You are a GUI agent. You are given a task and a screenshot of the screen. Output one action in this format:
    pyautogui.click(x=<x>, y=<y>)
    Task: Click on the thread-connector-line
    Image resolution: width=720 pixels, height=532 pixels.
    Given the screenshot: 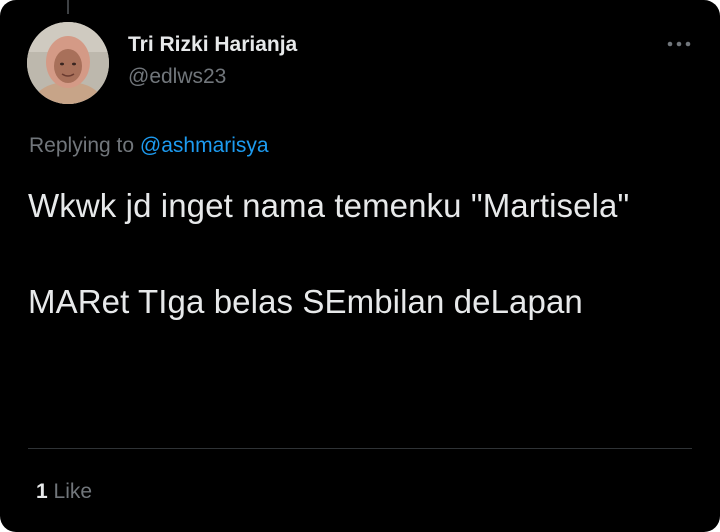 What is the action you would take?
    pyautogui.click(x=68, y=7)
    